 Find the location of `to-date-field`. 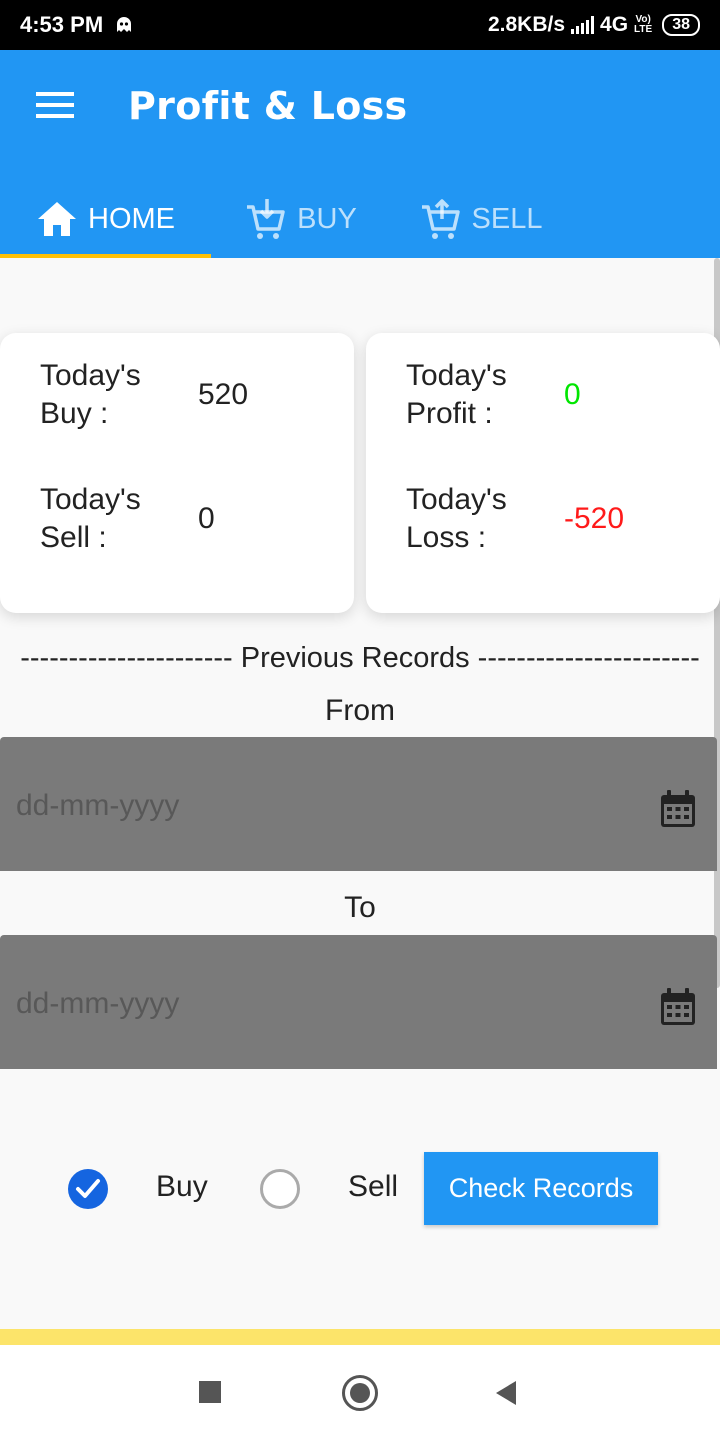

to-date-field is located at coordinates (358, 1002).